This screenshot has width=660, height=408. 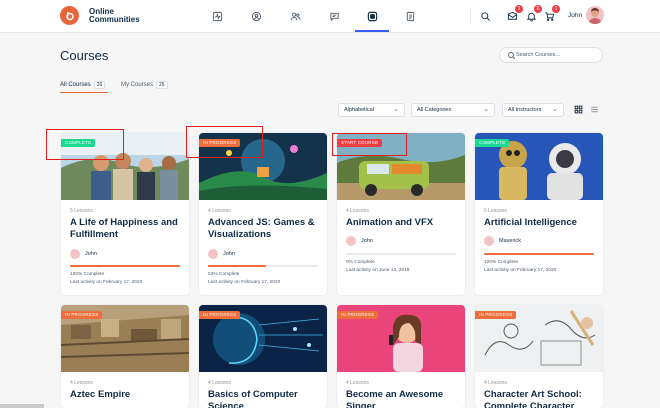 I want to click on list-view-button, so click(x=594, y=109).